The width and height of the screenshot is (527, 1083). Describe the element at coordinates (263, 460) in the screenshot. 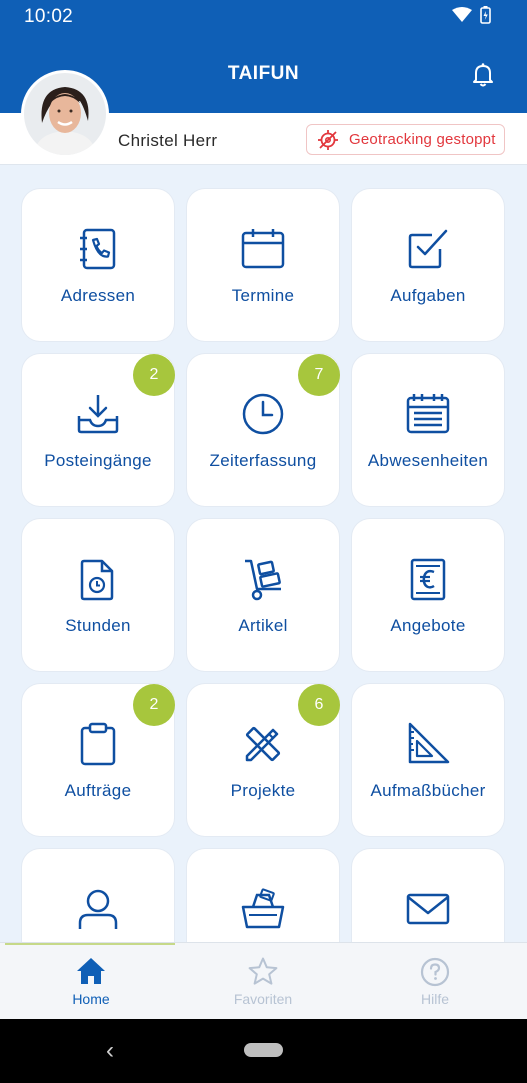

I see `tile-label: Zeiterfassung` at that location.